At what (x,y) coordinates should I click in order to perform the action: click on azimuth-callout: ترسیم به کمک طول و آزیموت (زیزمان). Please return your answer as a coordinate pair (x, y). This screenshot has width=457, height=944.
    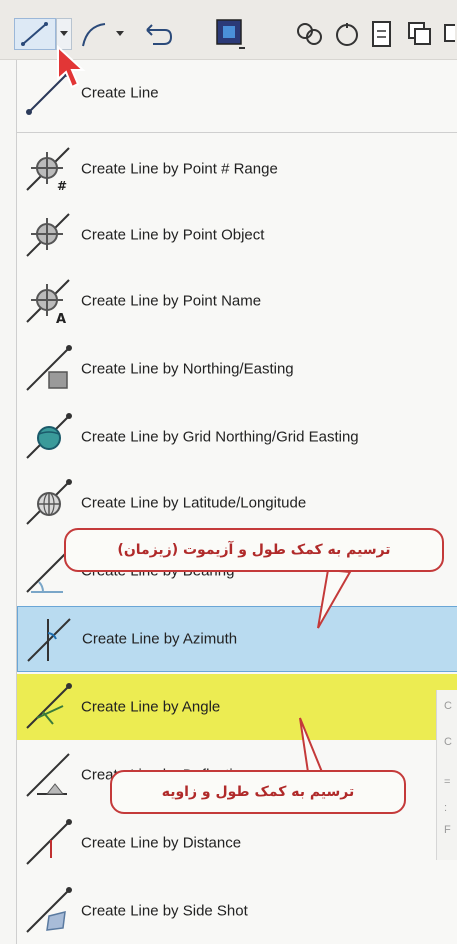
    Looking at the image, I should click on (254, 550).